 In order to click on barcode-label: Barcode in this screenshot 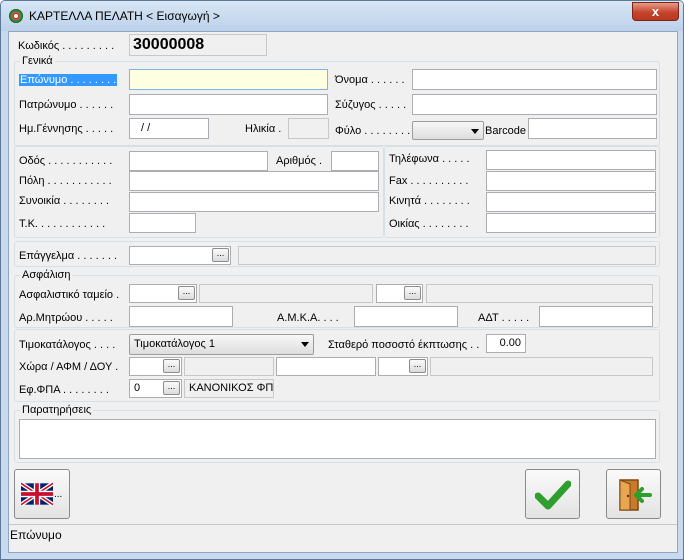, I will do `click(505, 131)`.